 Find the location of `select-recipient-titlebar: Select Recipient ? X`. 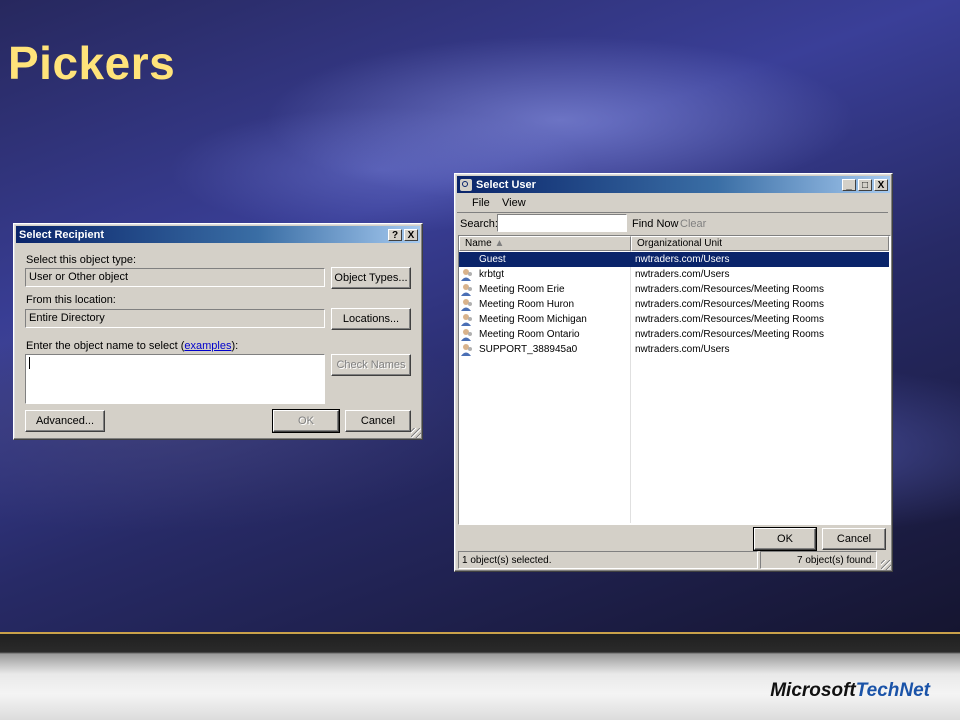

select-recipient-titlebar: Select Recipient ? X is located at coordinates (218, 234).